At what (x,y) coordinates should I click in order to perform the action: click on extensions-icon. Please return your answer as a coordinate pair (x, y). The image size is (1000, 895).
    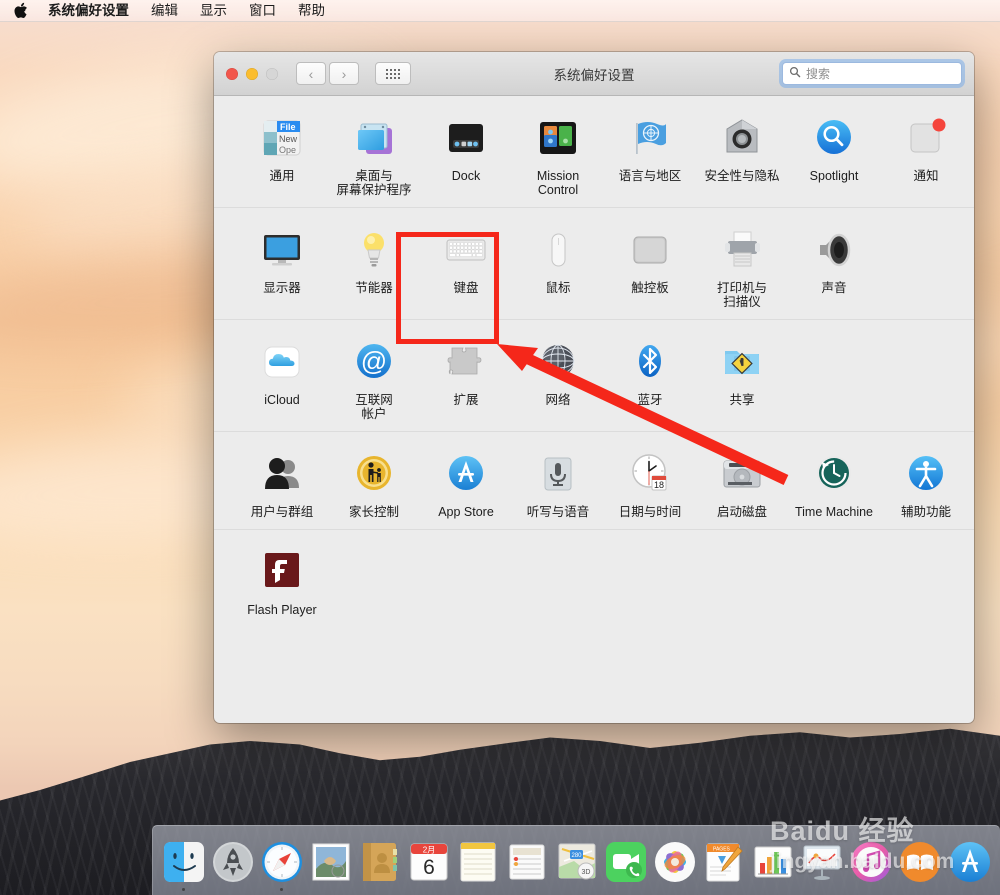
    Looking at the image, I should click on (466, 362).